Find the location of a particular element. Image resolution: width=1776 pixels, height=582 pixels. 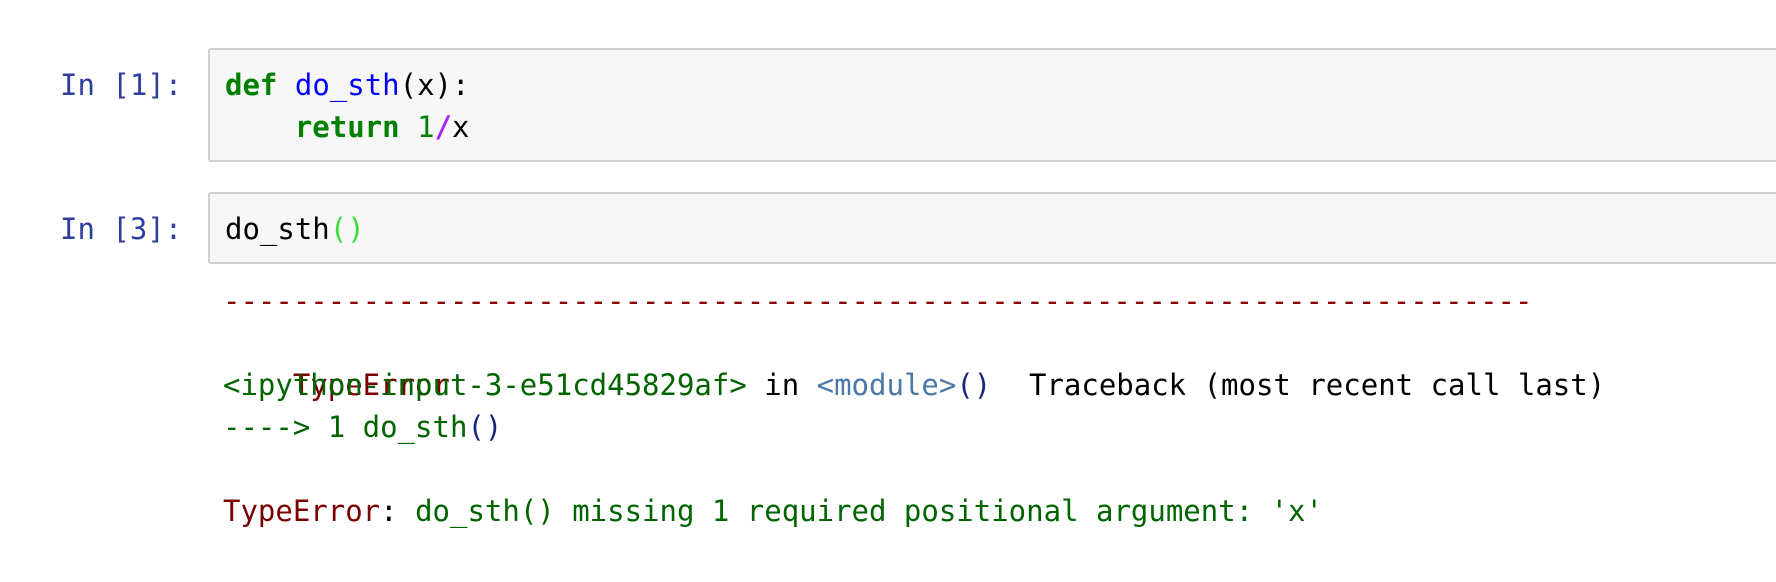

error-label: TypeError is located at coordinates (302, 511).